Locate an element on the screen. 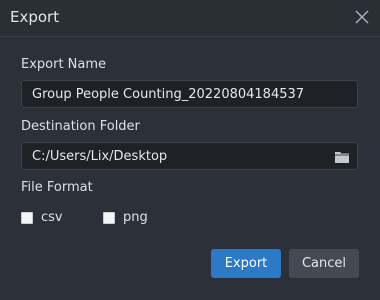 The width and height of the screenshot is (380, 300). csv-checkbox is located at coordinates (27, 217).